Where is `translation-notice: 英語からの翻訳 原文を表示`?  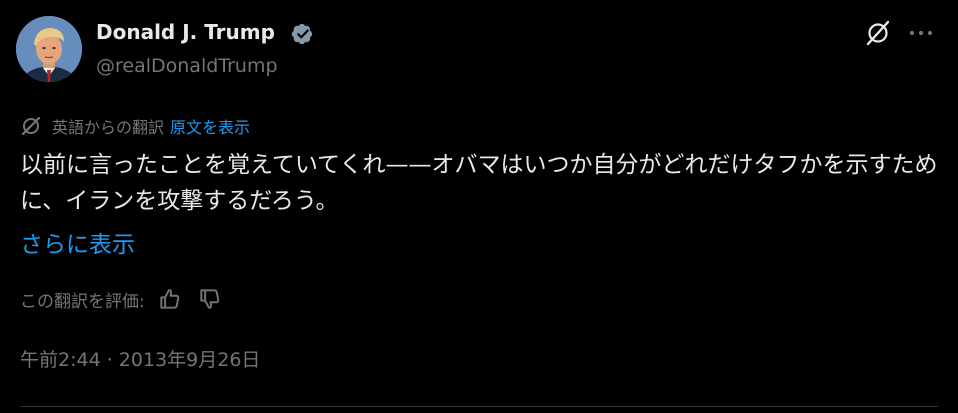
translation-notice: 英語からの翻訳 原文を表示 is located at coordinates (135, 126).